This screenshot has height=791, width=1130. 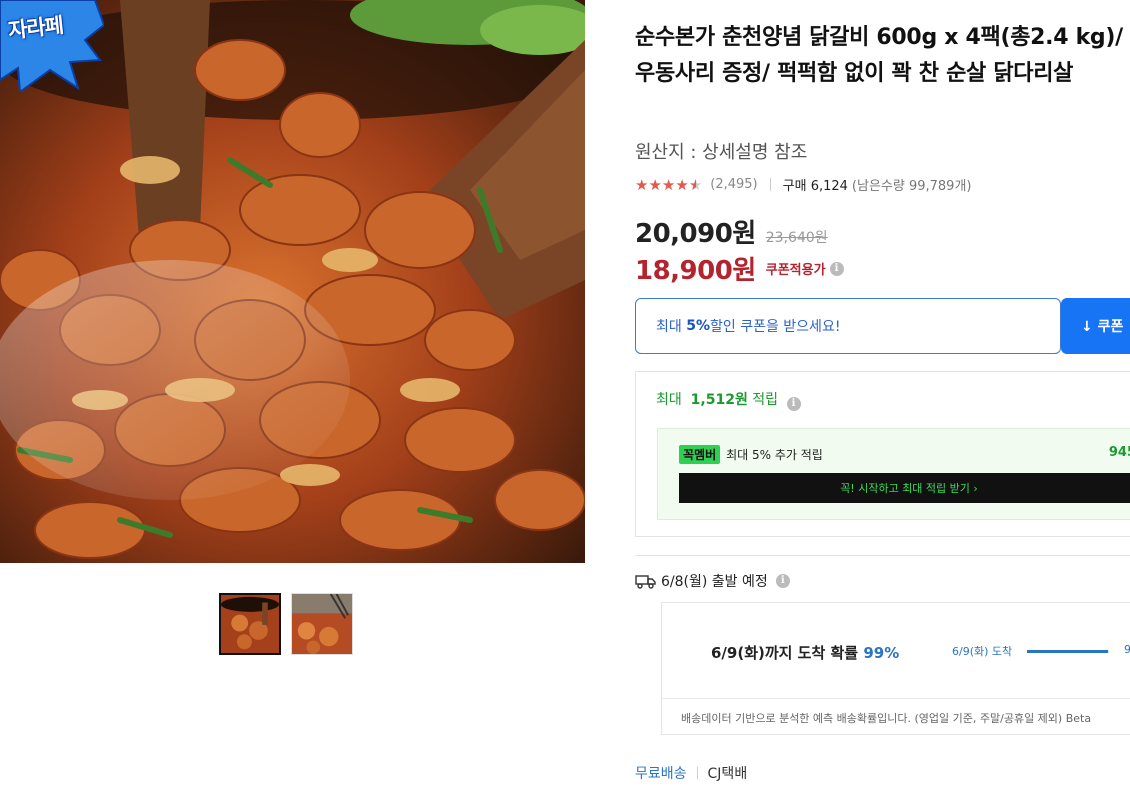 What do you see at coordinates (727, 774) in the screenshot?
I see `courier: CJ택배` at bounding box center [727, 774].